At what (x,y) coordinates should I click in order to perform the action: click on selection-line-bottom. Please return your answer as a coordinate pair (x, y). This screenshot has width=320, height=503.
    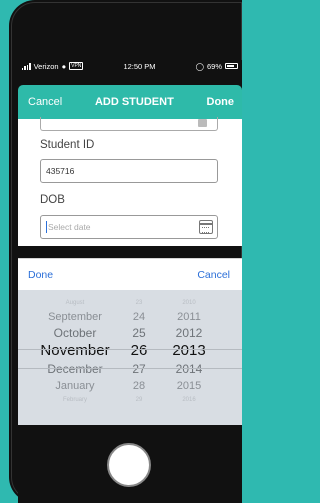
    Looking at the image, I should click on (130, 368).